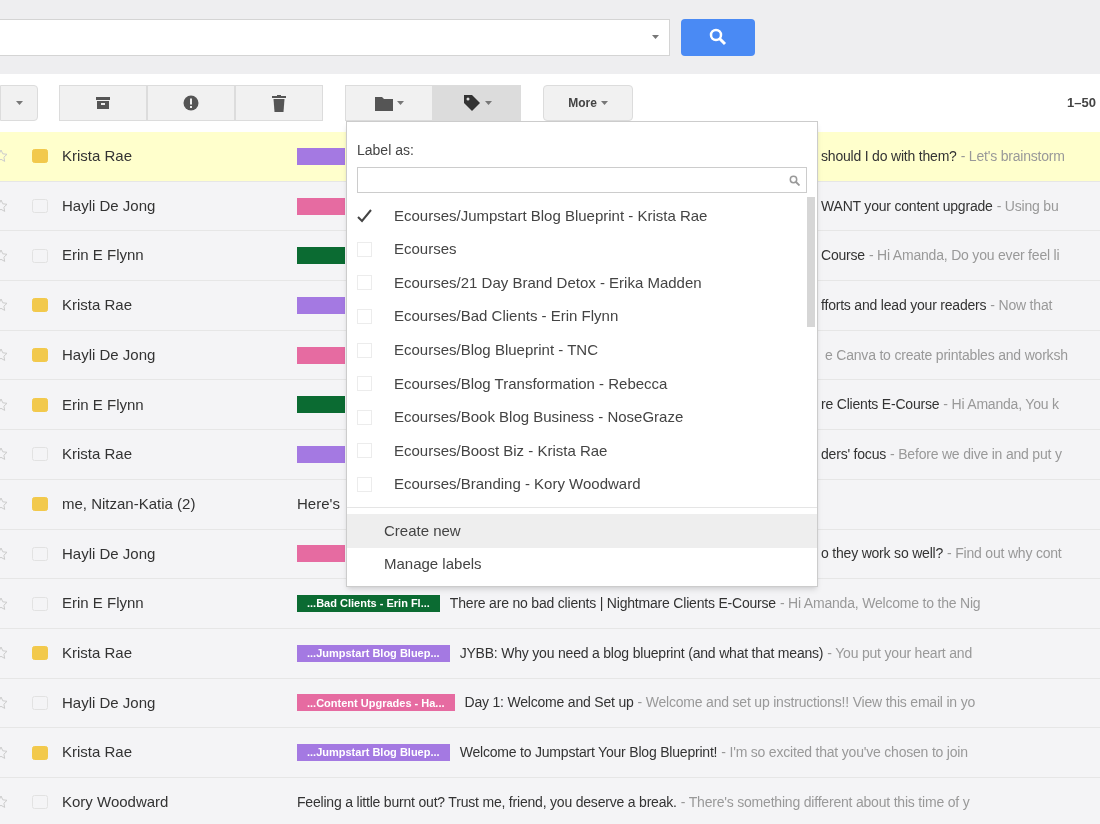 This screenshot has width=1100, height=824. I want to click on sender-name: Kory Woodward, so click(116, 802).